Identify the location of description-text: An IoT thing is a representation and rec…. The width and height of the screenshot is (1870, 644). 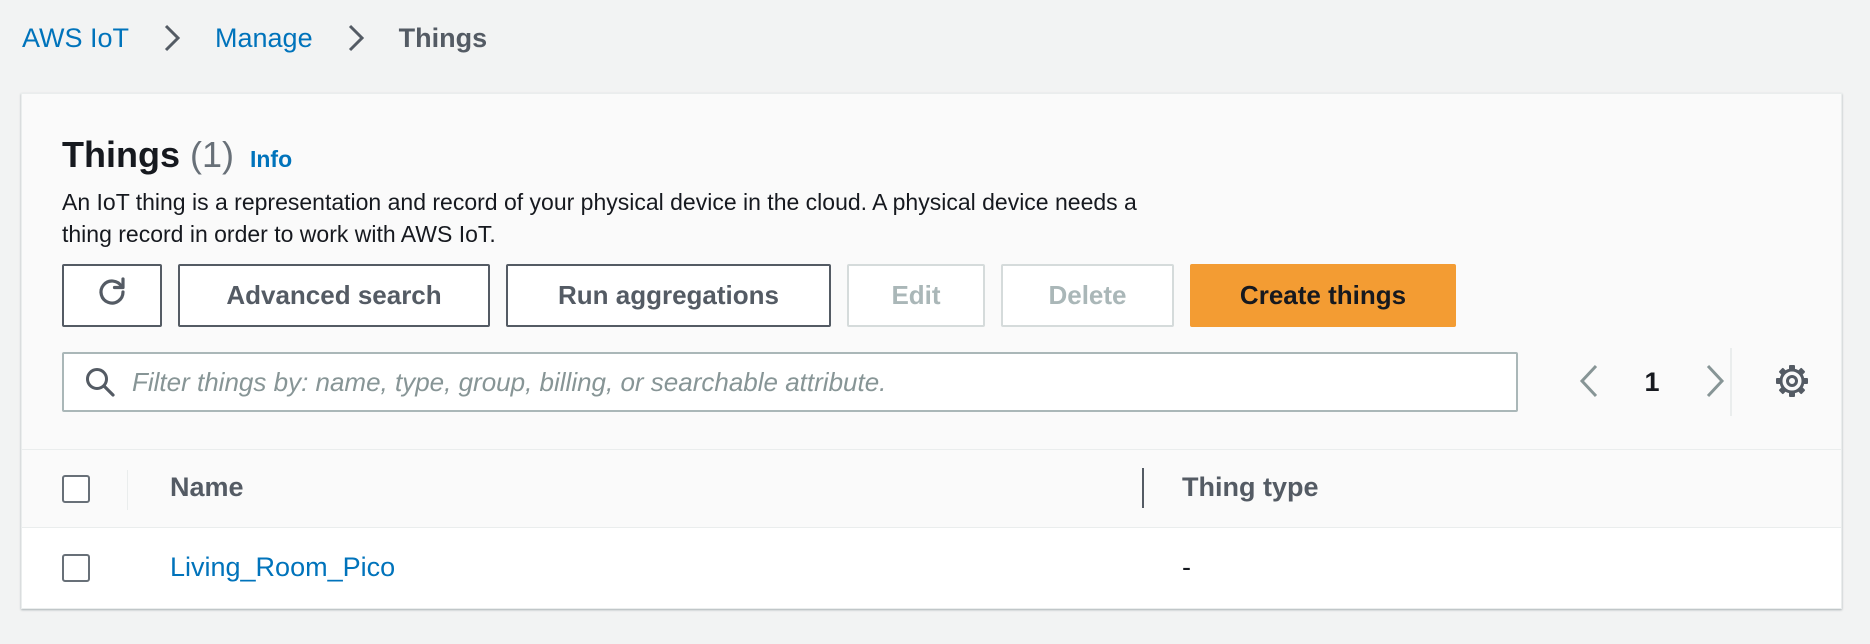
(599, 218).